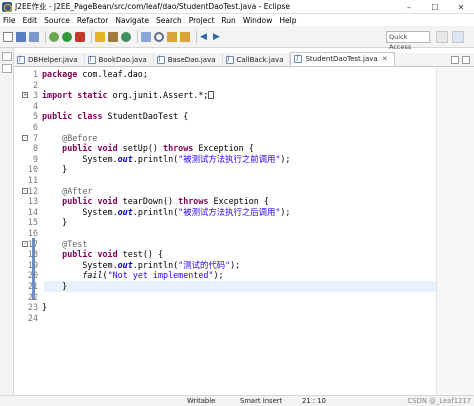 The height and width of the screenshot is (406, 474). I want to click on menu-run: Run, so click(230, 20).